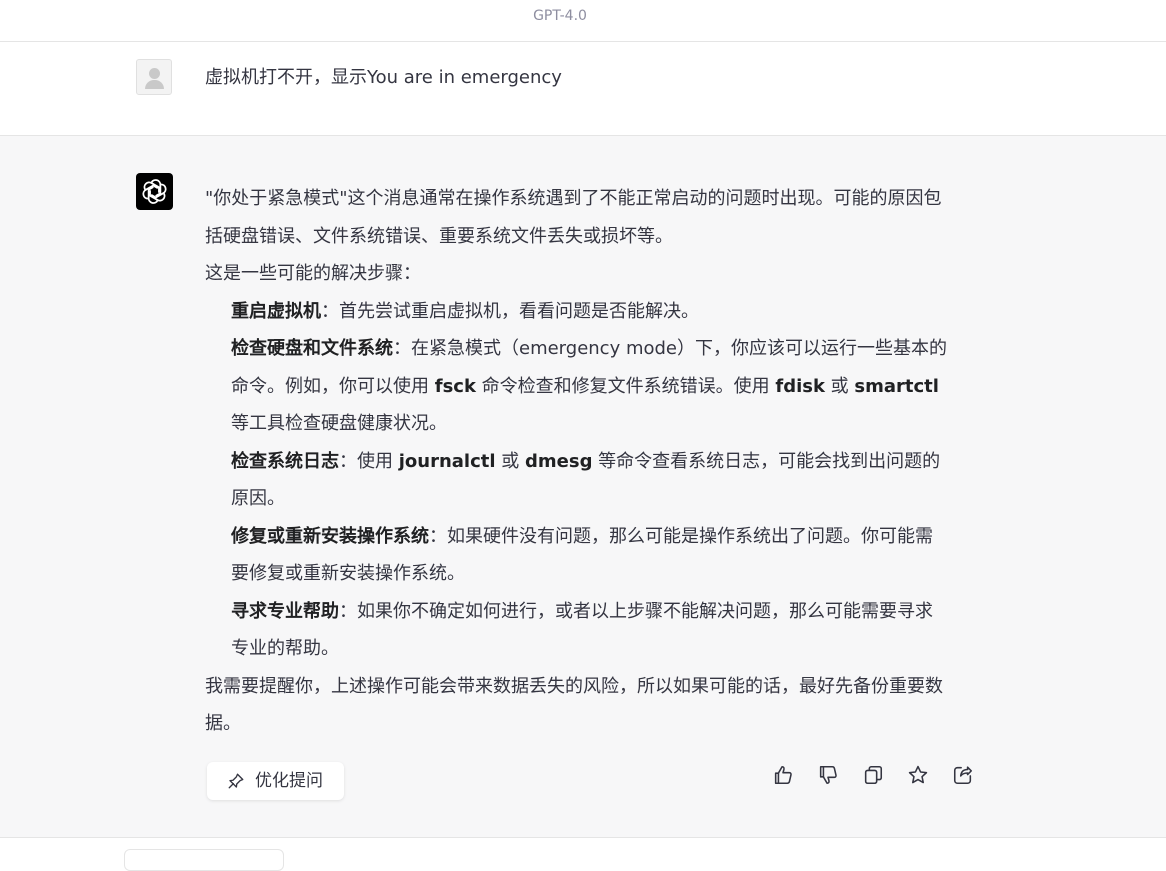 This screenshot has width=1166, height=871. What do you see at coordinates (154, 84) in the screenshot?
I see `user-avatar-body` at bounding box center [154, 84].